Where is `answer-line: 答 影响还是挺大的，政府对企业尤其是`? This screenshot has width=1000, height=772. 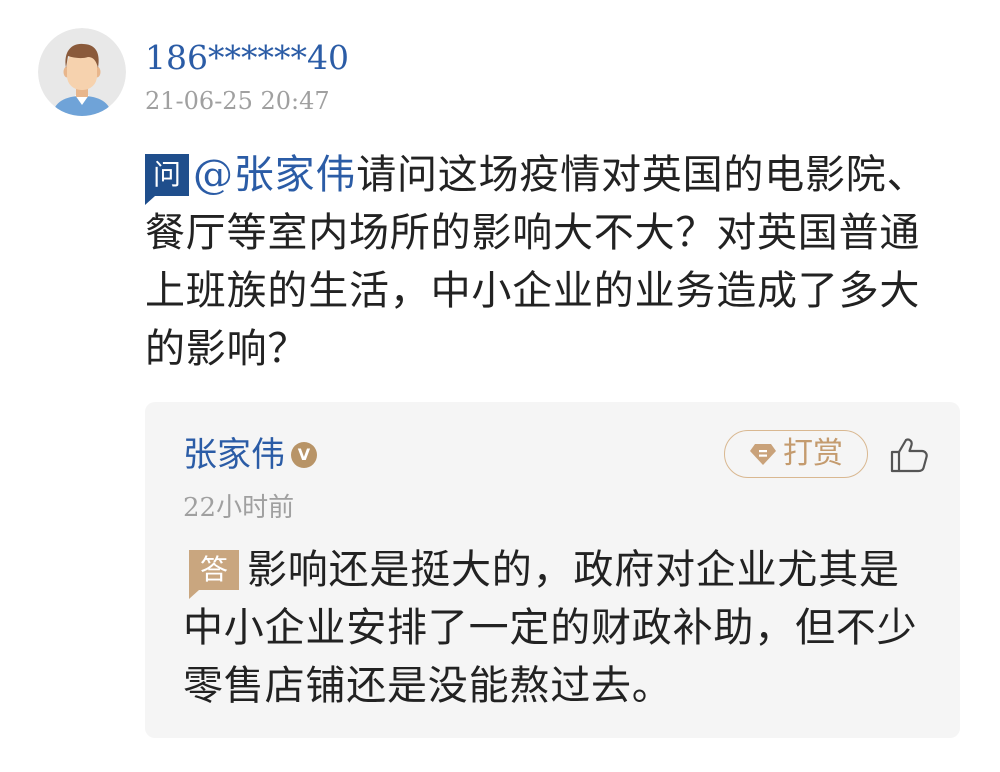 answer-line: 答 影响还是挺大的，政府对企业尤其是 is located at coordinates (550, 570).